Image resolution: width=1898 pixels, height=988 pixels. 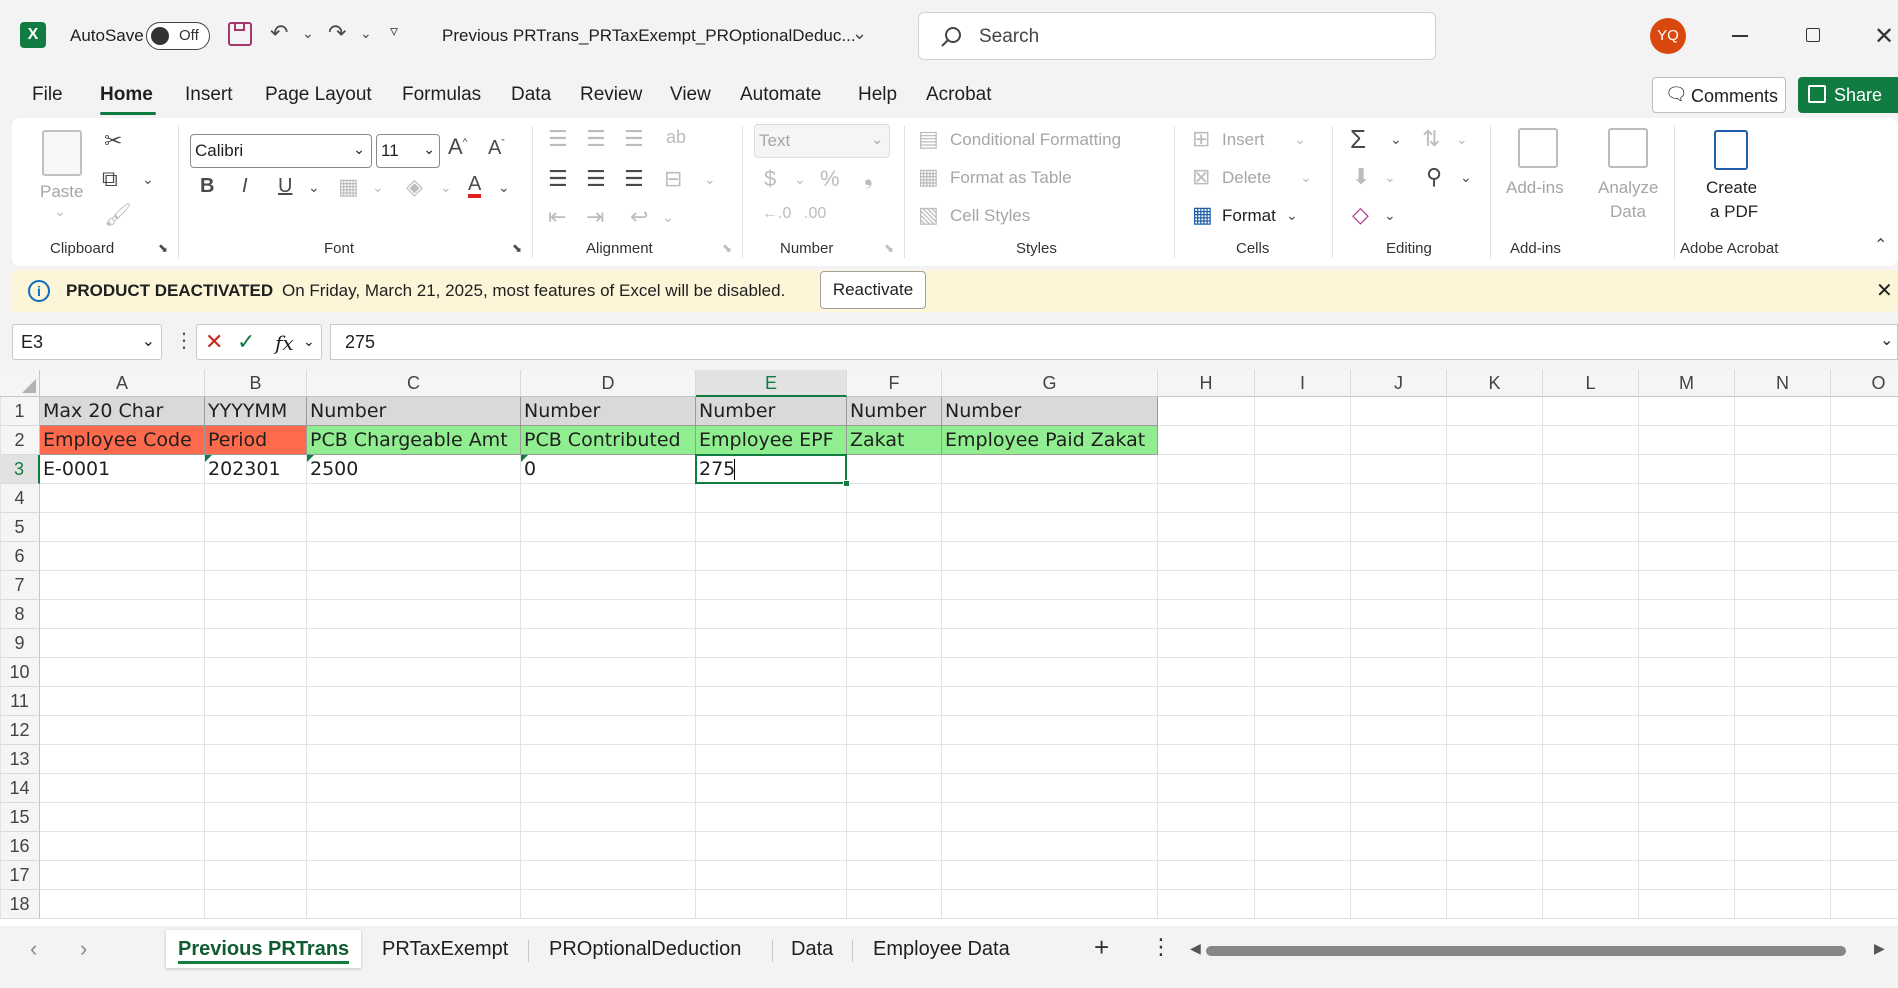 I want to click on more-options-icon: ⋮, so click(x=184, y=340).